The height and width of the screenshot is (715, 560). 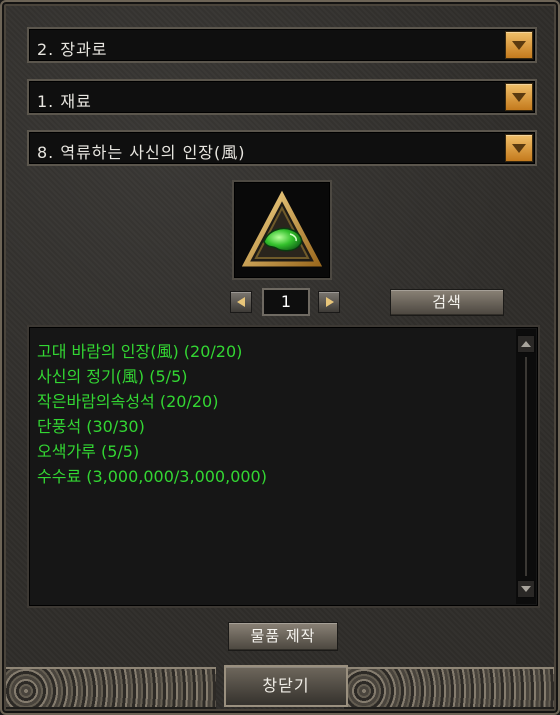 I want to click on scroll-up-button, so click(x=526, y=344).